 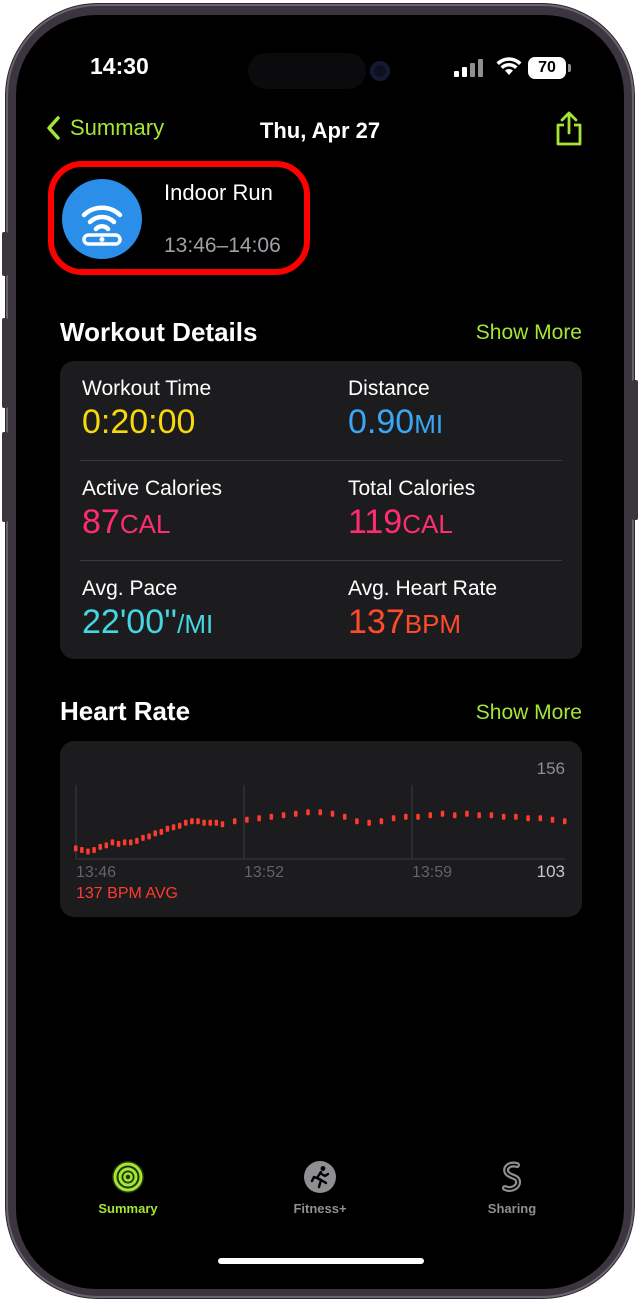 What do you see at coordinates (264, 872) in the screenshot?
I see `chart-time-label: 13:52` at bounding box center [264, 872].